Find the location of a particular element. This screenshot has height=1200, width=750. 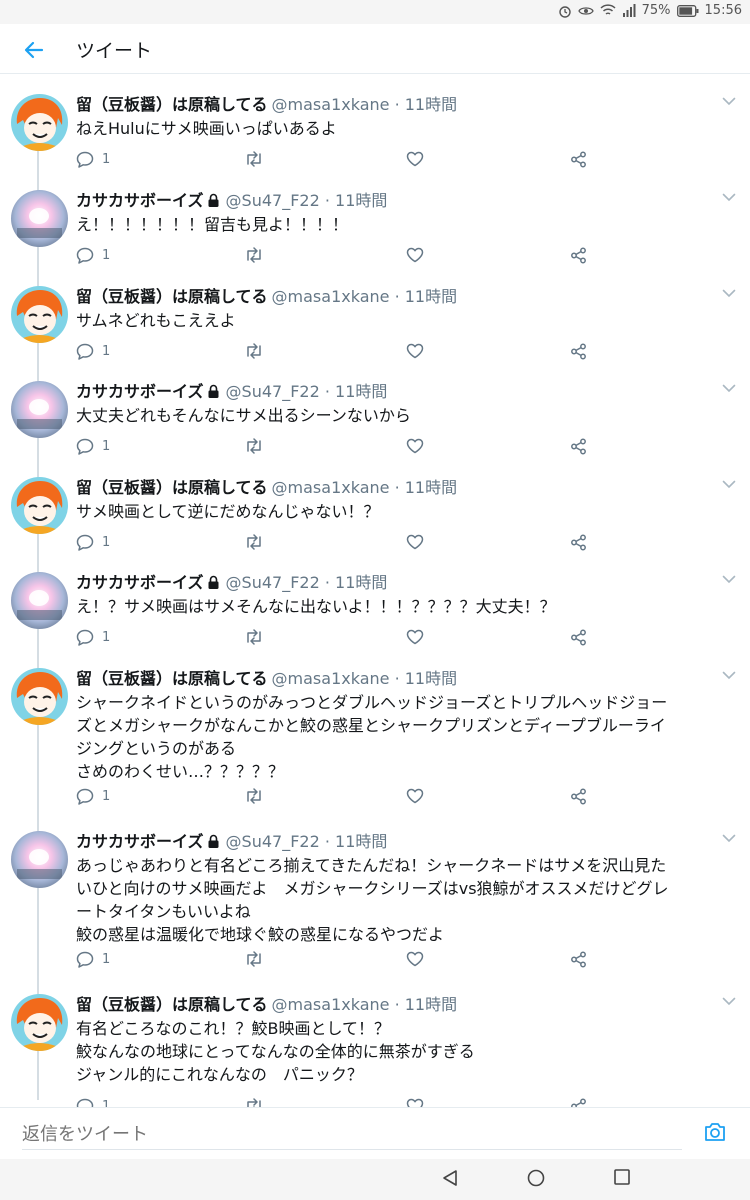

lock-icon is located at coordinates (213, 841).